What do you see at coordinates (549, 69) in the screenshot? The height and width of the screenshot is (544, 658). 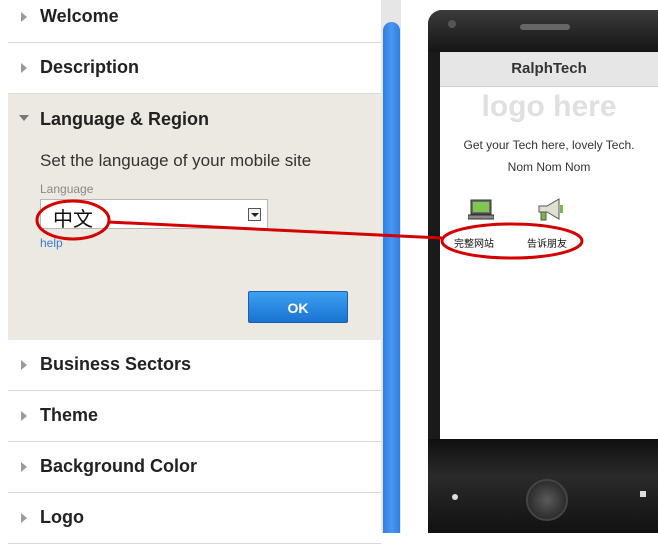 I see `mobile-site-header: RalphTech` at bounding box center [549, 69].